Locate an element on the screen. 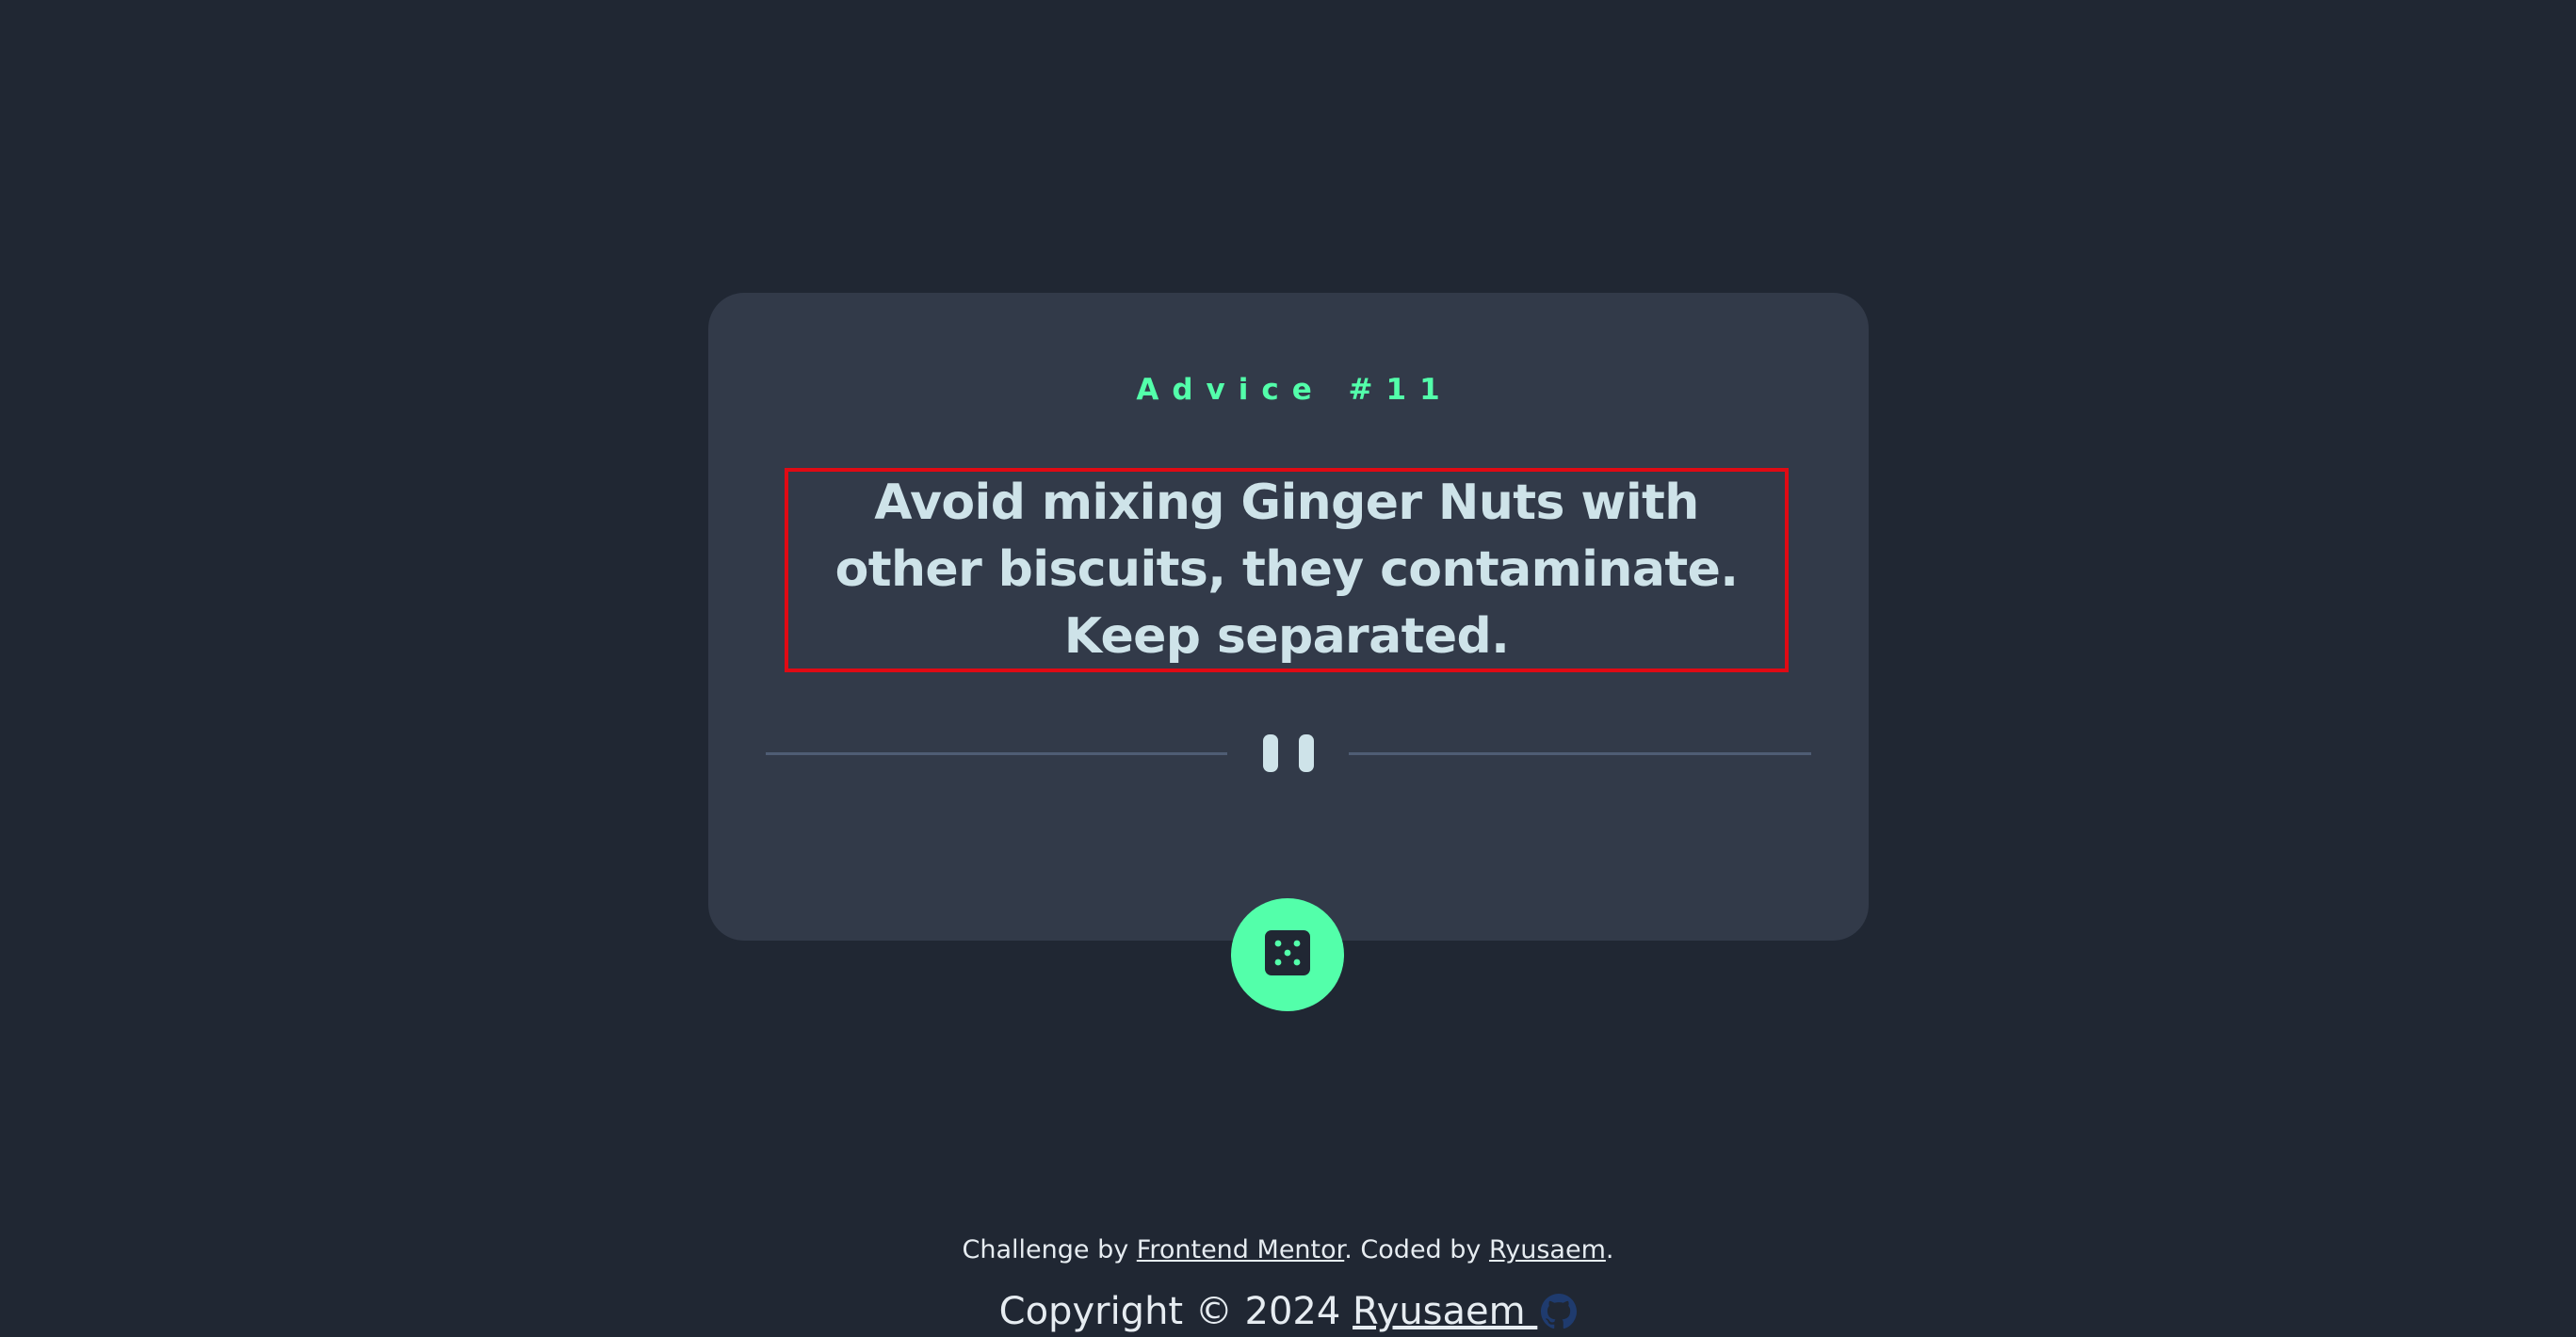 This screenshot has height=1337, width=2576. pause-icon is located at coordinates (1288, 753).